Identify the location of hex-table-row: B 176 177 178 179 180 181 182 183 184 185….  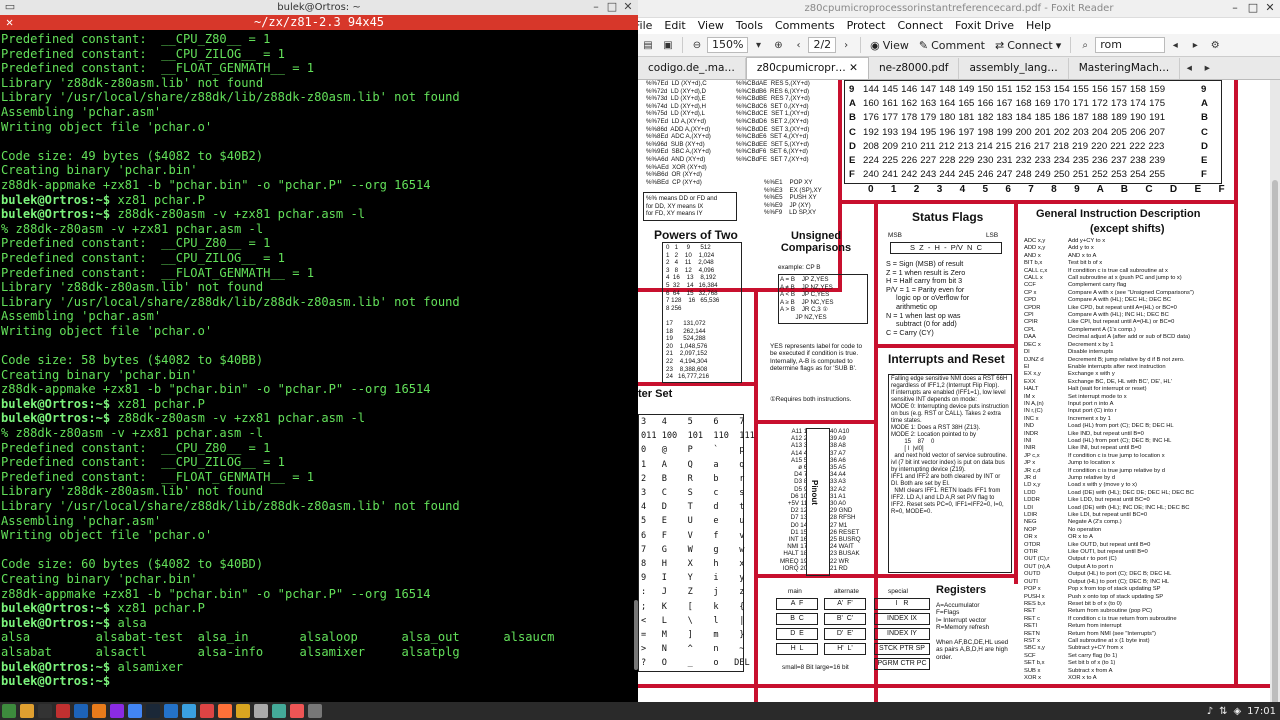
(1034, 117).